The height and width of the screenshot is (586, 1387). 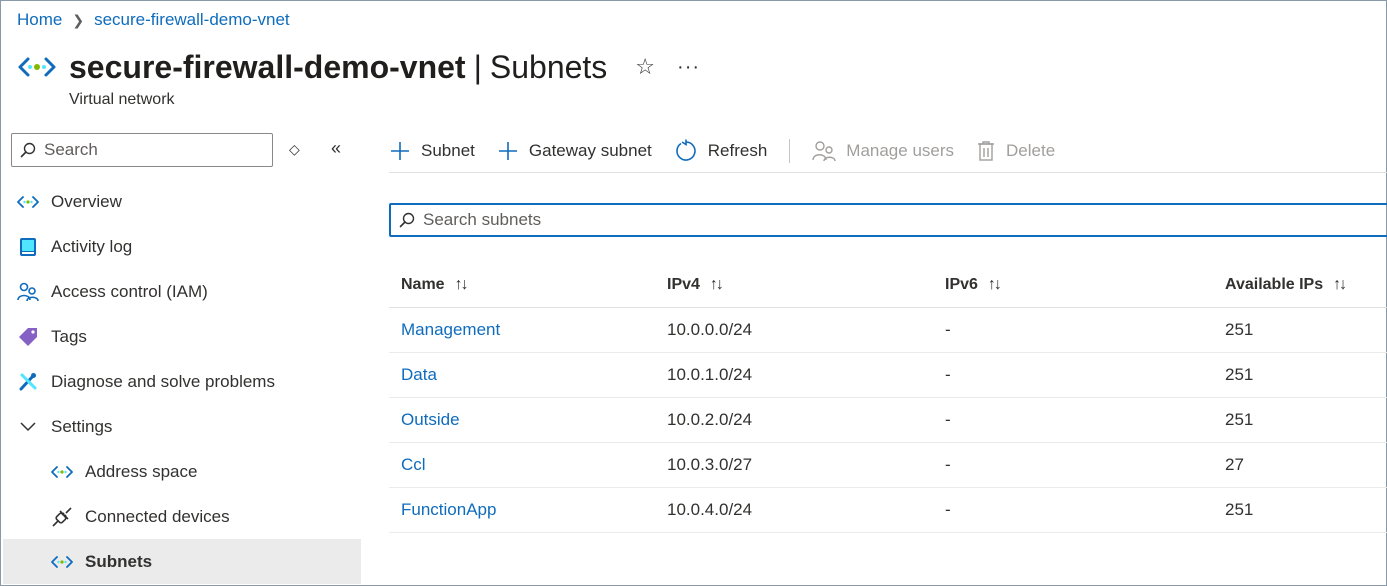 What do you see at coordinates (28, 382) in the screenshot?
I see `wrench-icon` at bounding box center [28, 382].